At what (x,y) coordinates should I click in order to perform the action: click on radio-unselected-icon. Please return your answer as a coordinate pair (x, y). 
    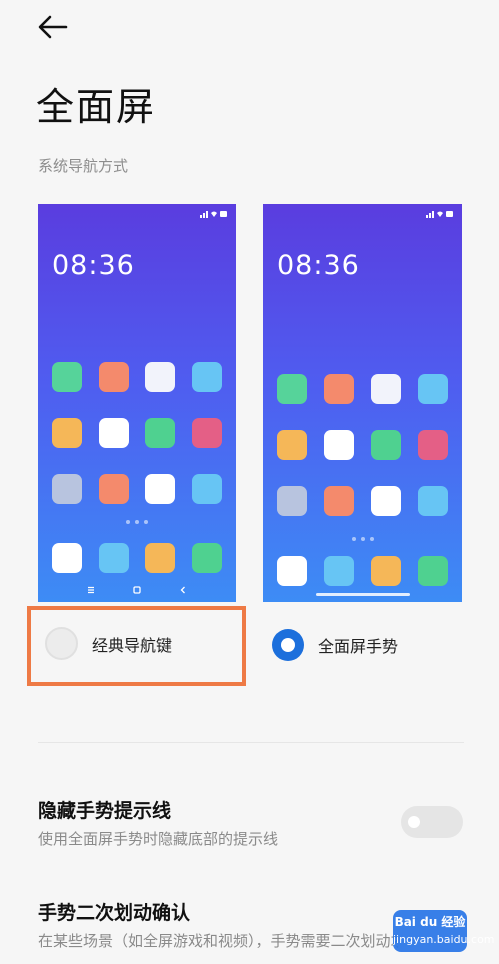
    Looking at the image, I should click on (61, 643).